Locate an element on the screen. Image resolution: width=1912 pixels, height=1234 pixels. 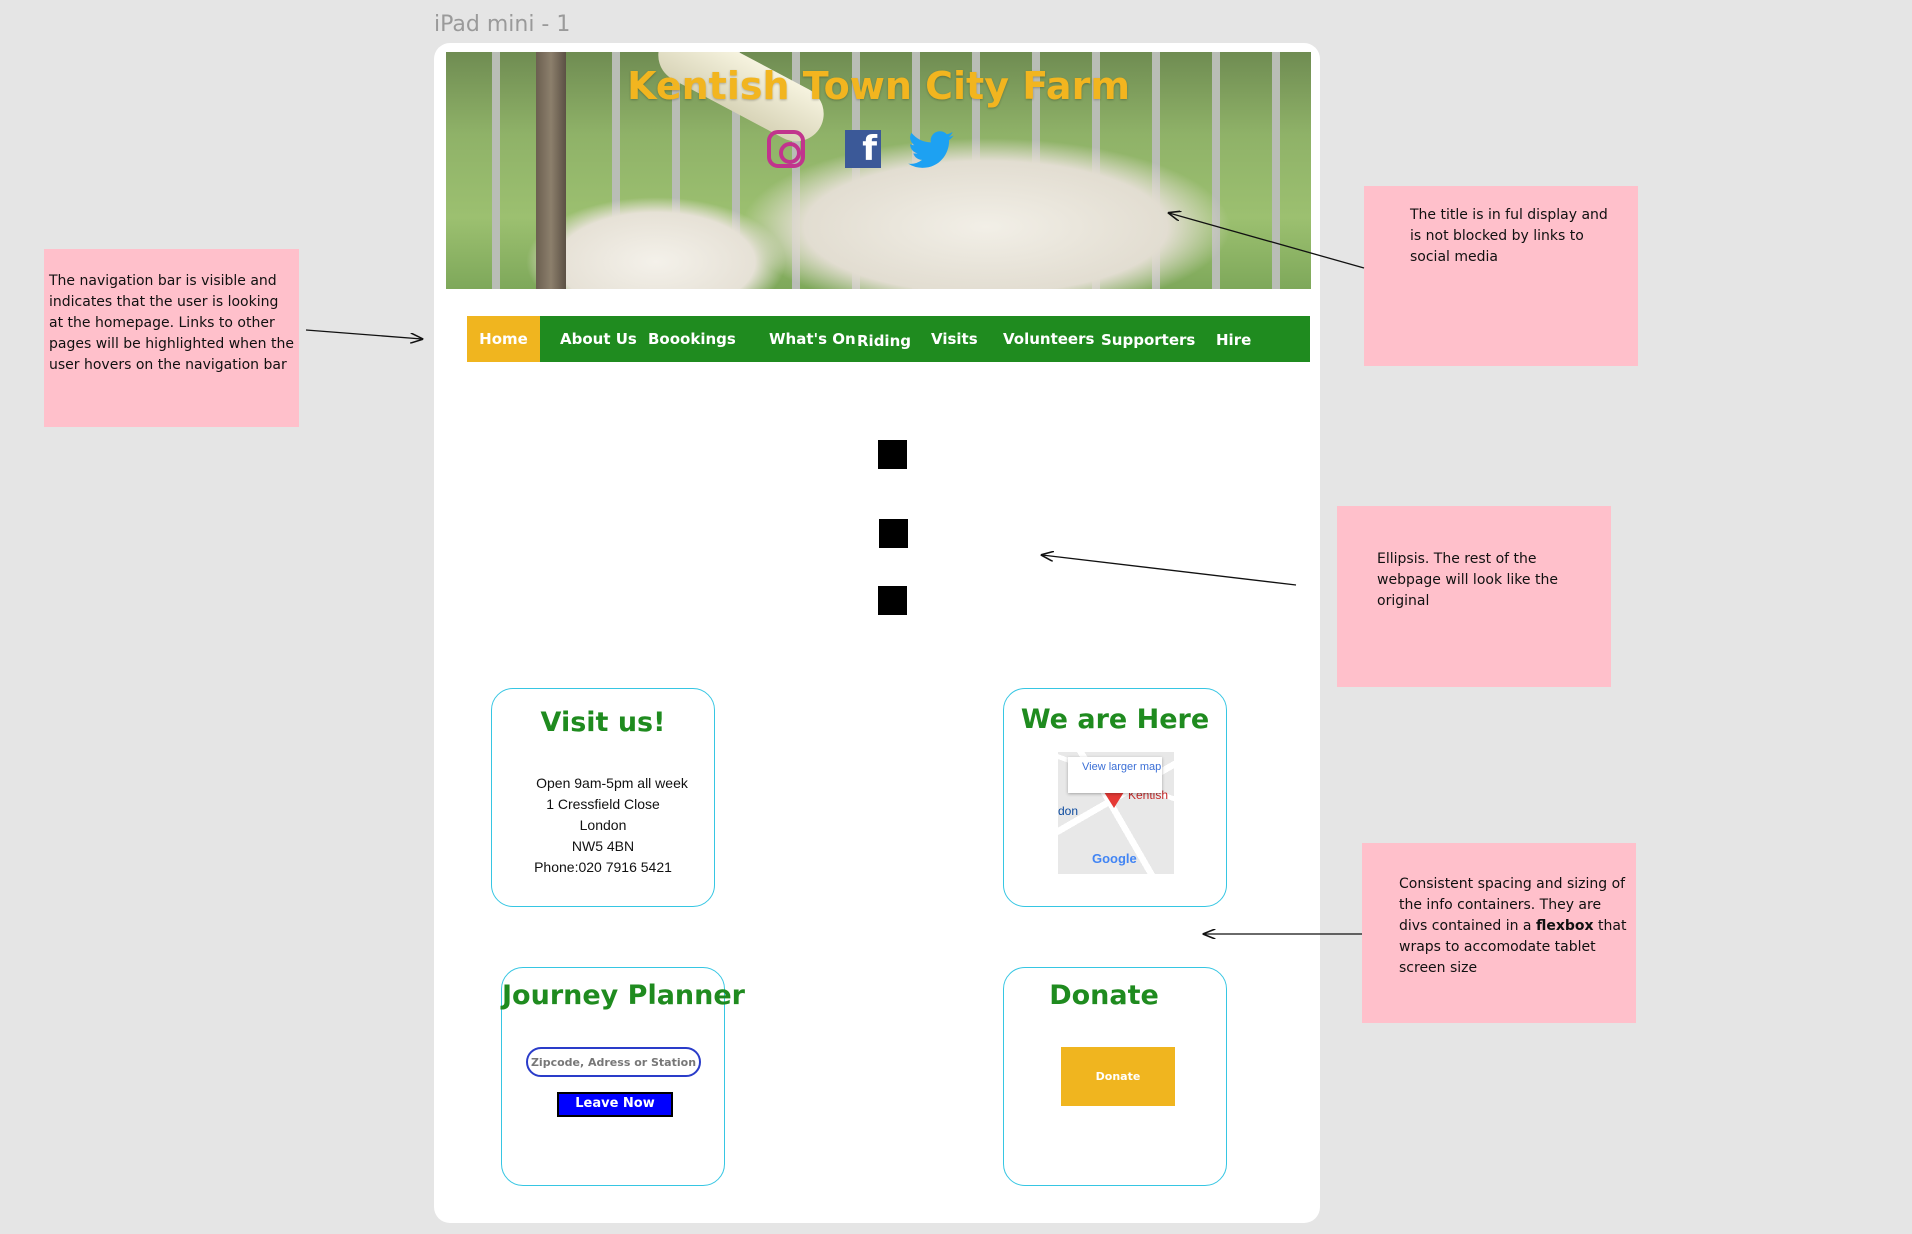
nav-item-hire: Hire is located at coordinates (1233, 340).